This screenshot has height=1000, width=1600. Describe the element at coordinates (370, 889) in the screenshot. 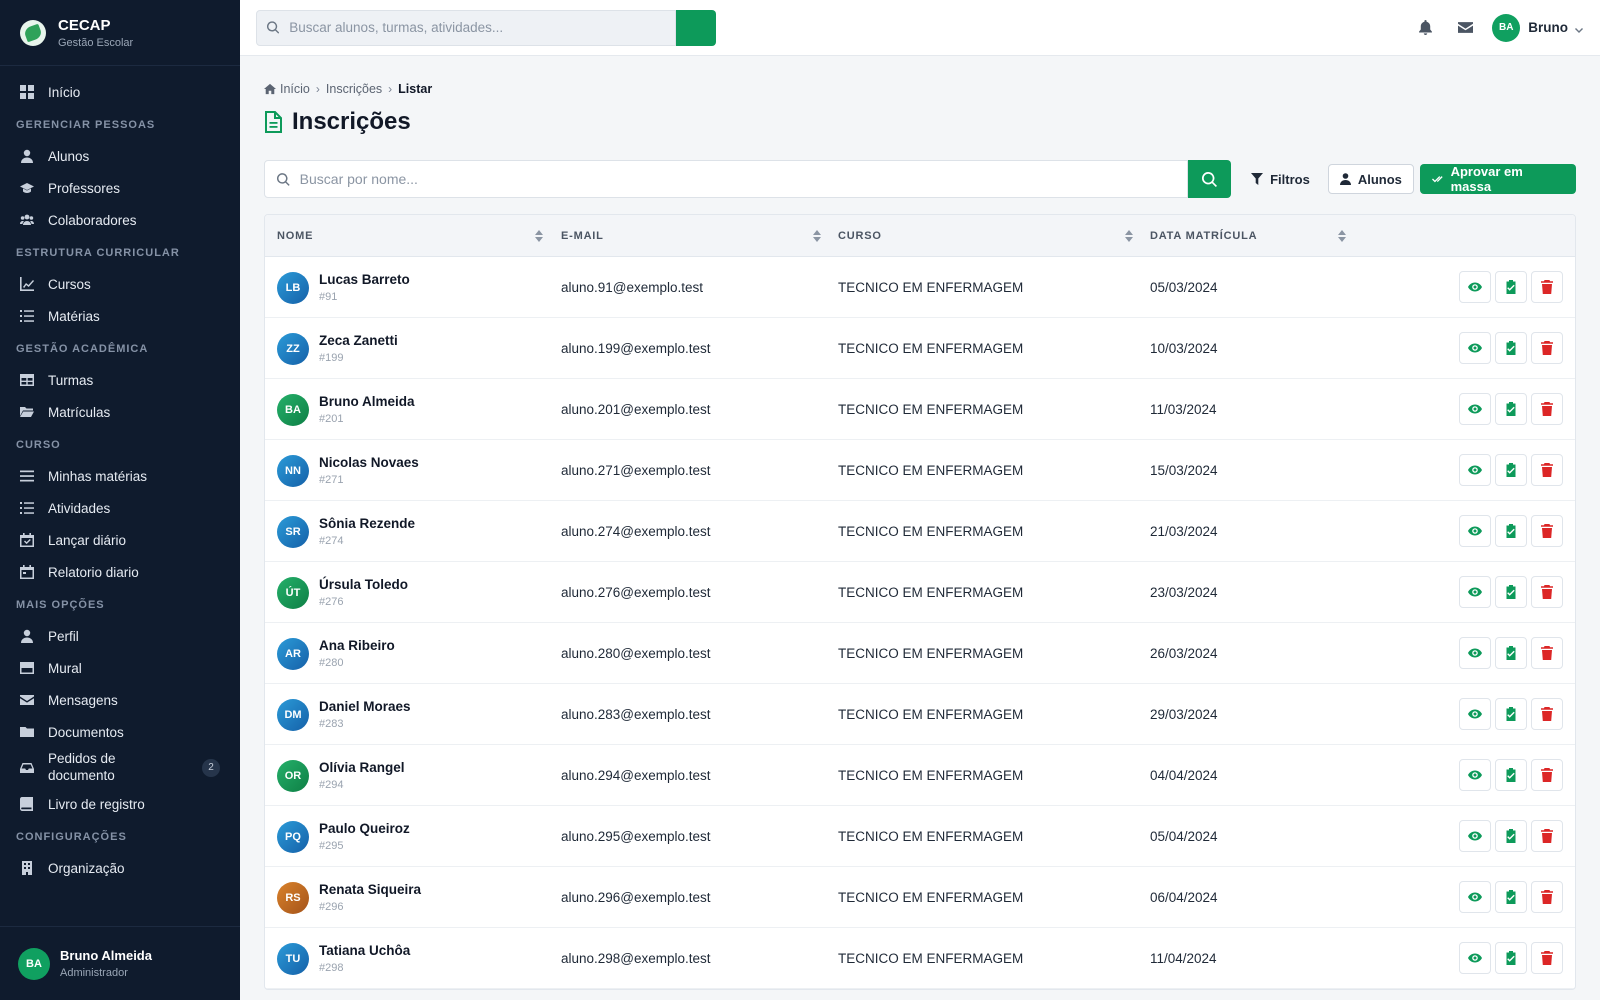

I see `student-name: Renata Siqueira` at that location.